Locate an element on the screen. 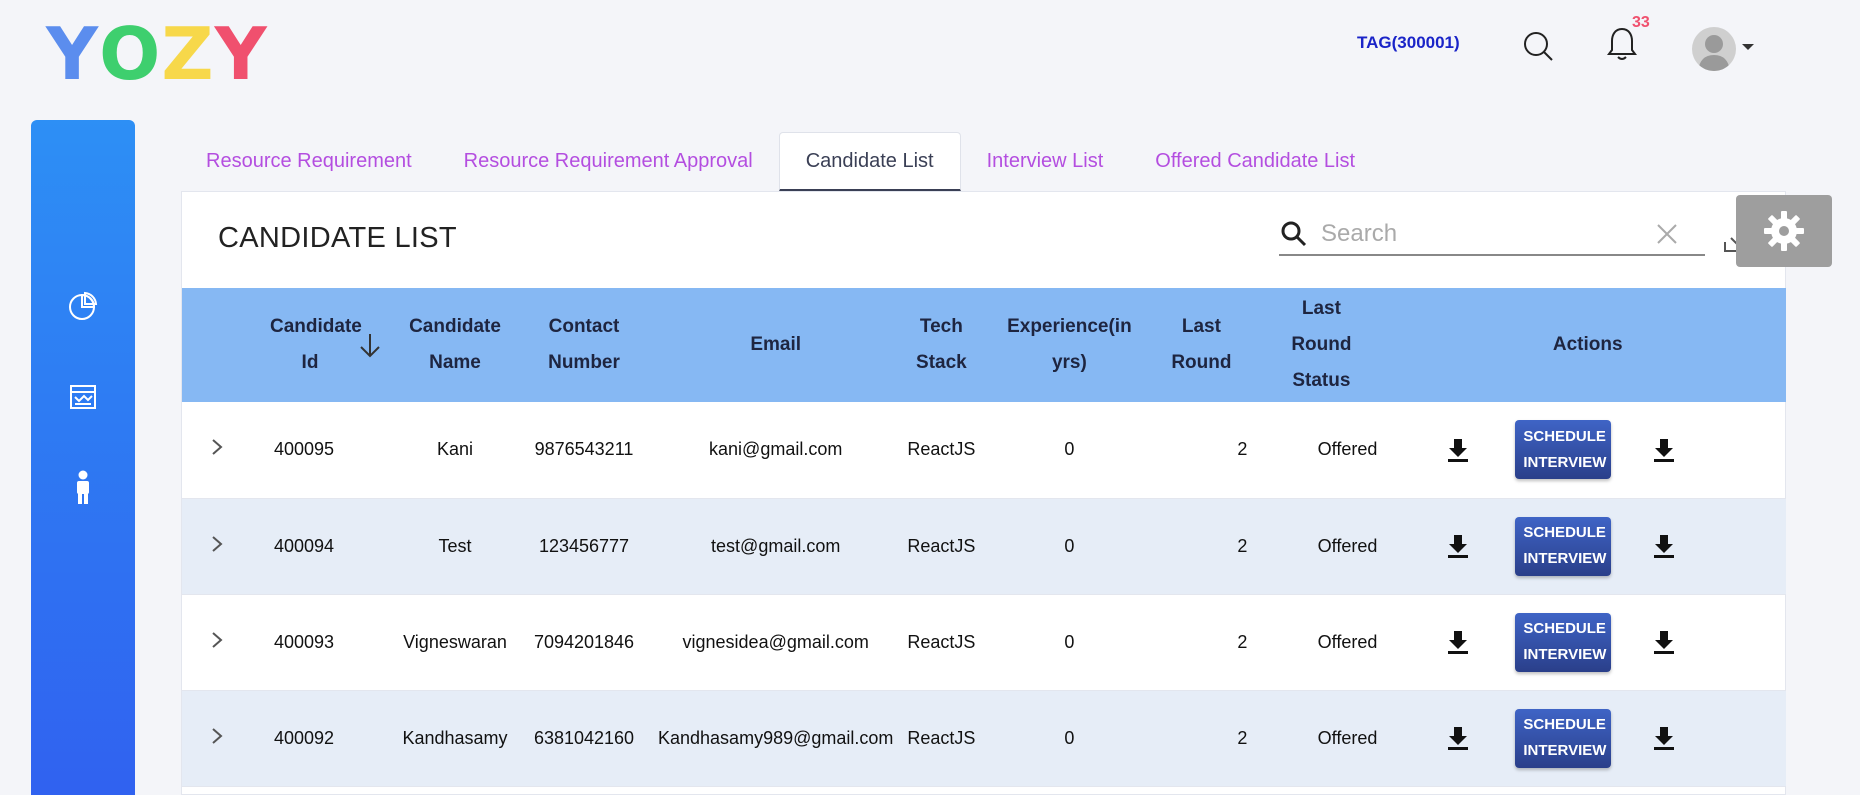 The height and width of the screenshot is (795, 1860). cell-contact-number: 7094201846 is located at coordinates (584, 641).